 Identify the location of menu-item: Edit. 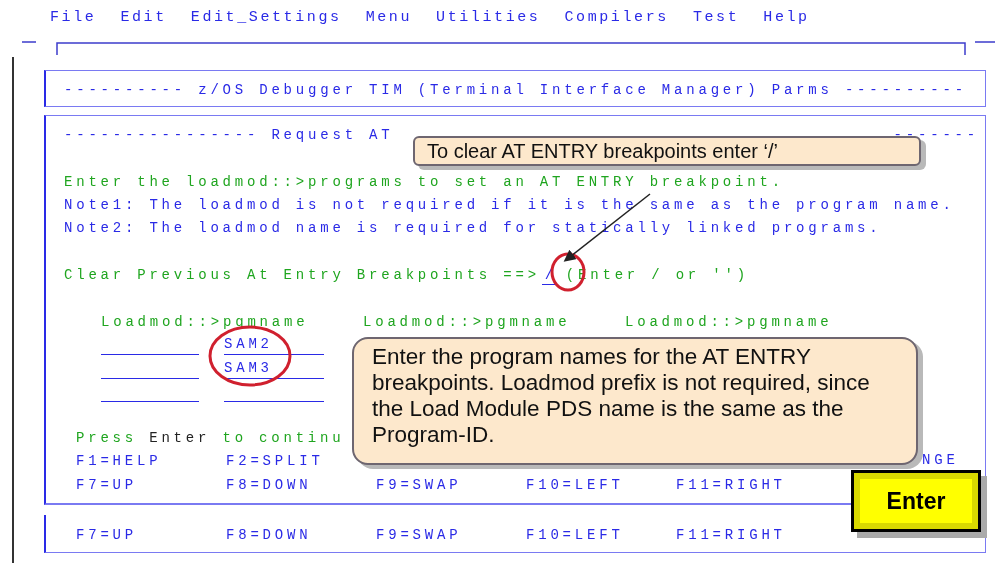
(143, 21).